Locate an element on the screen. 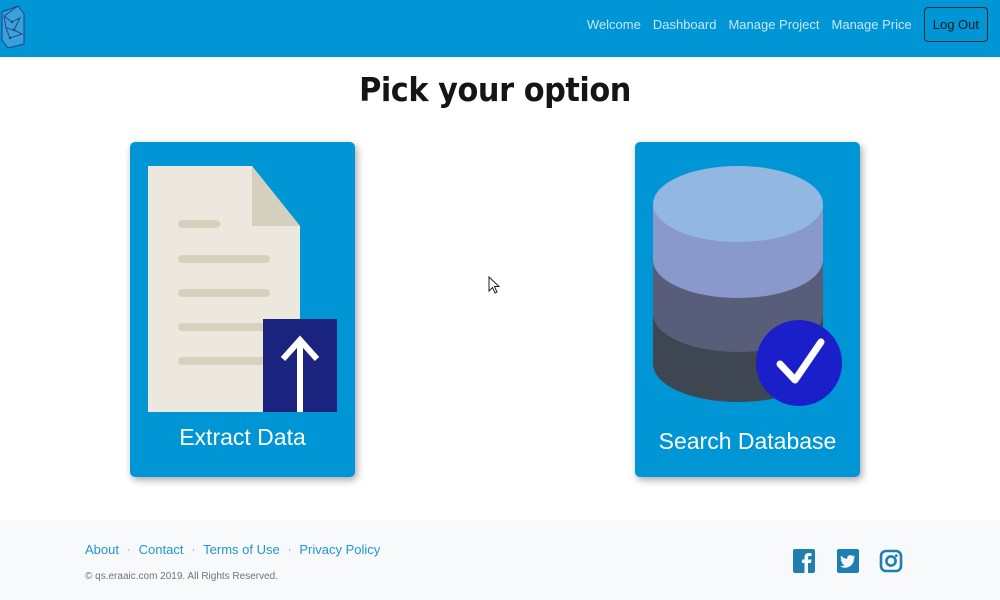 Image resolution: width=1000 pixels, height=600 pixels. facebook-icon is located at coordinates (804, 561).